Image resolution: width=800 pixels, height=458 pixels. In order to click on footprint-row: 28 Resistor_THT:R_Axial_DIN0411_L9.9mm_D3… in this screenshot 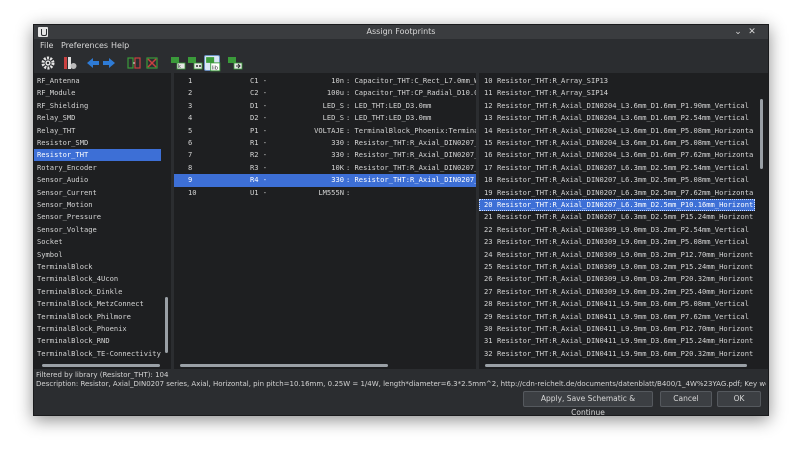, I will do `click(617, 304)`.